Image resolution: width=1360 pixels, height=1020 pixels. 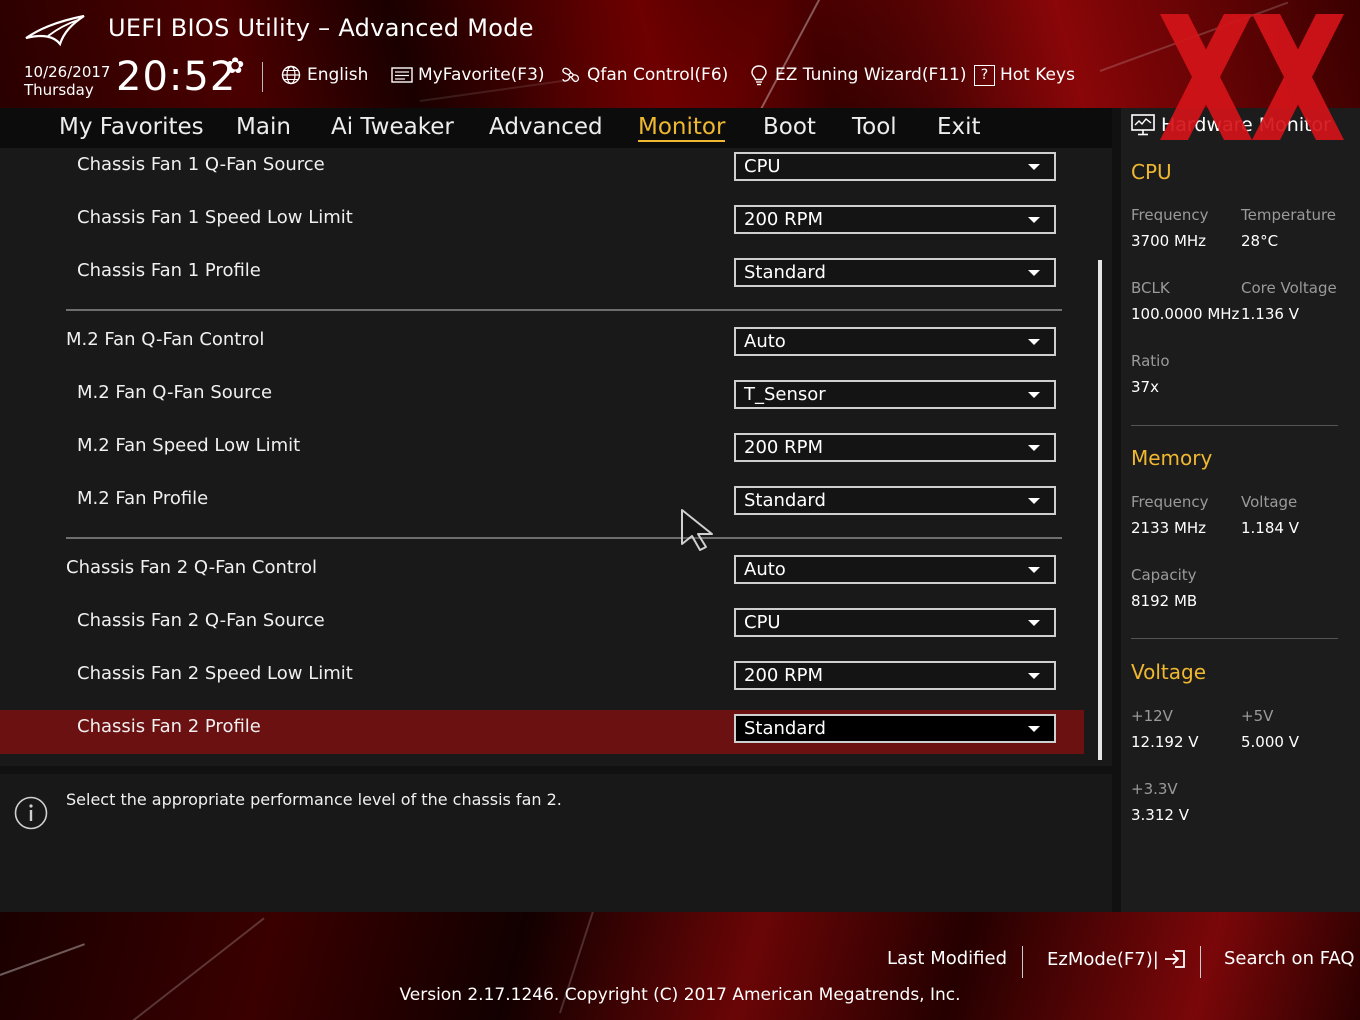 What do you see at coordinates (321, 28) in the screenshot?
I see `app-title: UEFI BIOS Utility – Advanced Mode` at bounding box center [321, 28].